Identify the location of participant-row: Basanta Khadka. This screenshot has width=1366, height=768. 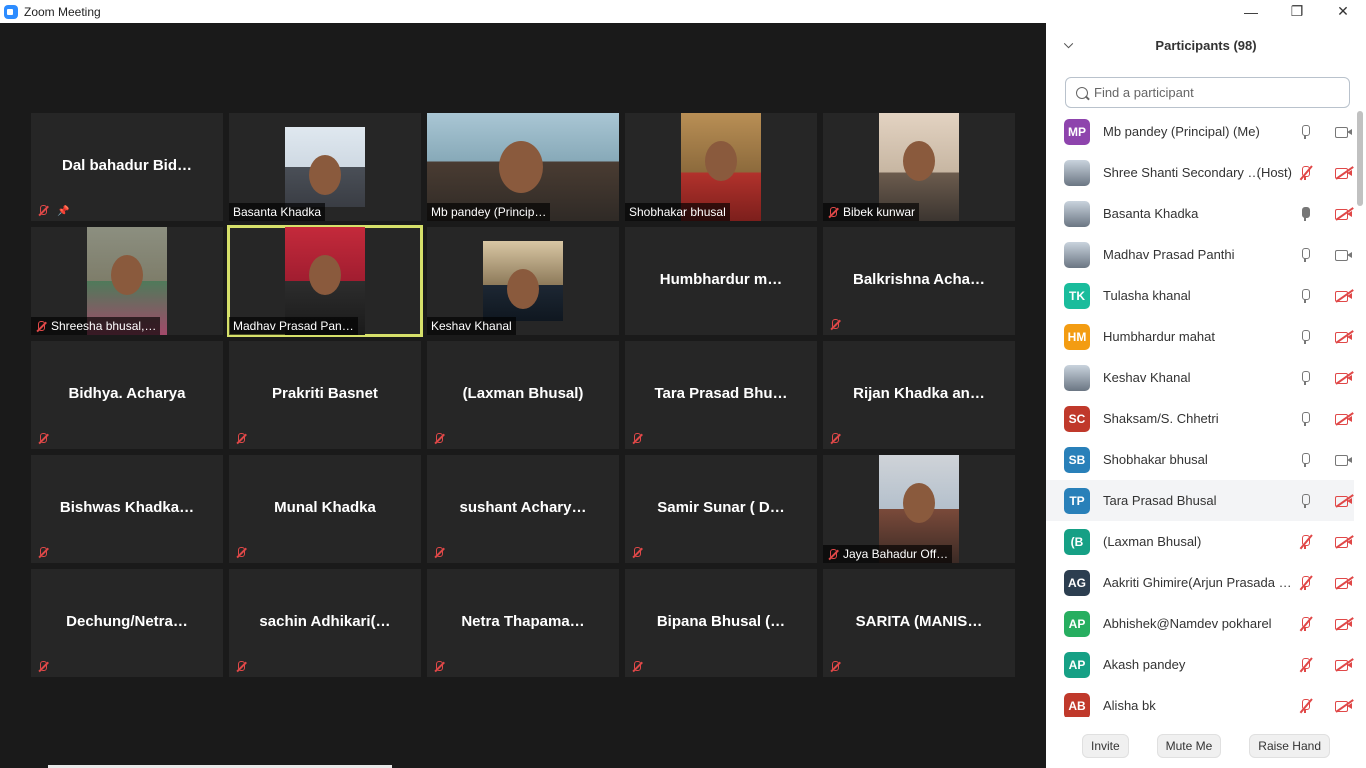
(1200, 213).